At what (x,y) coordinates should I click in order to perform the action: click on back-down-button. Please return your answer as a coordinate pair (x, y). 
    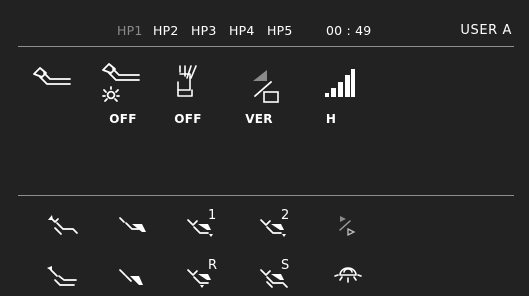
    Looking at the image, I should click on (133, 276).